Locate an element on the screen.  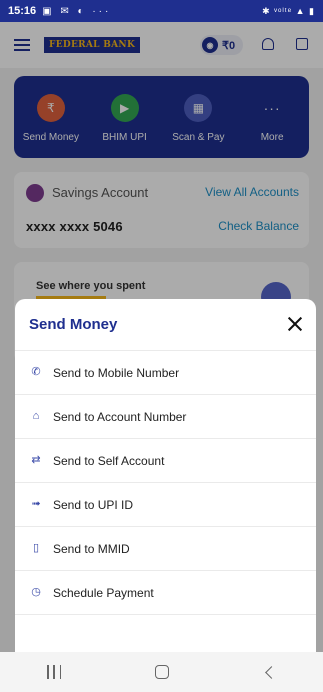
notification-icons: ▣ ✉ ◐ ··· is located at coordinates (77, 11).